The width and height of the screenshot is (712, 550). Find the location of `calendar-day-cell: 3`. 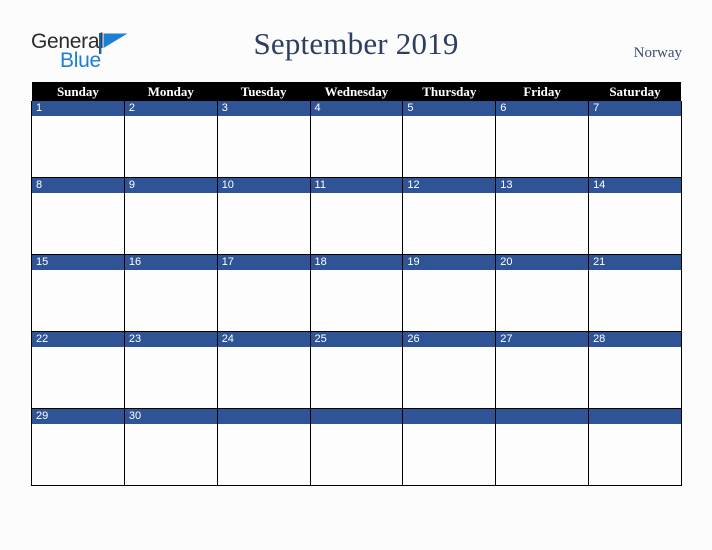

calendar-day-cell: 3 is located at coordinates (263, 139).